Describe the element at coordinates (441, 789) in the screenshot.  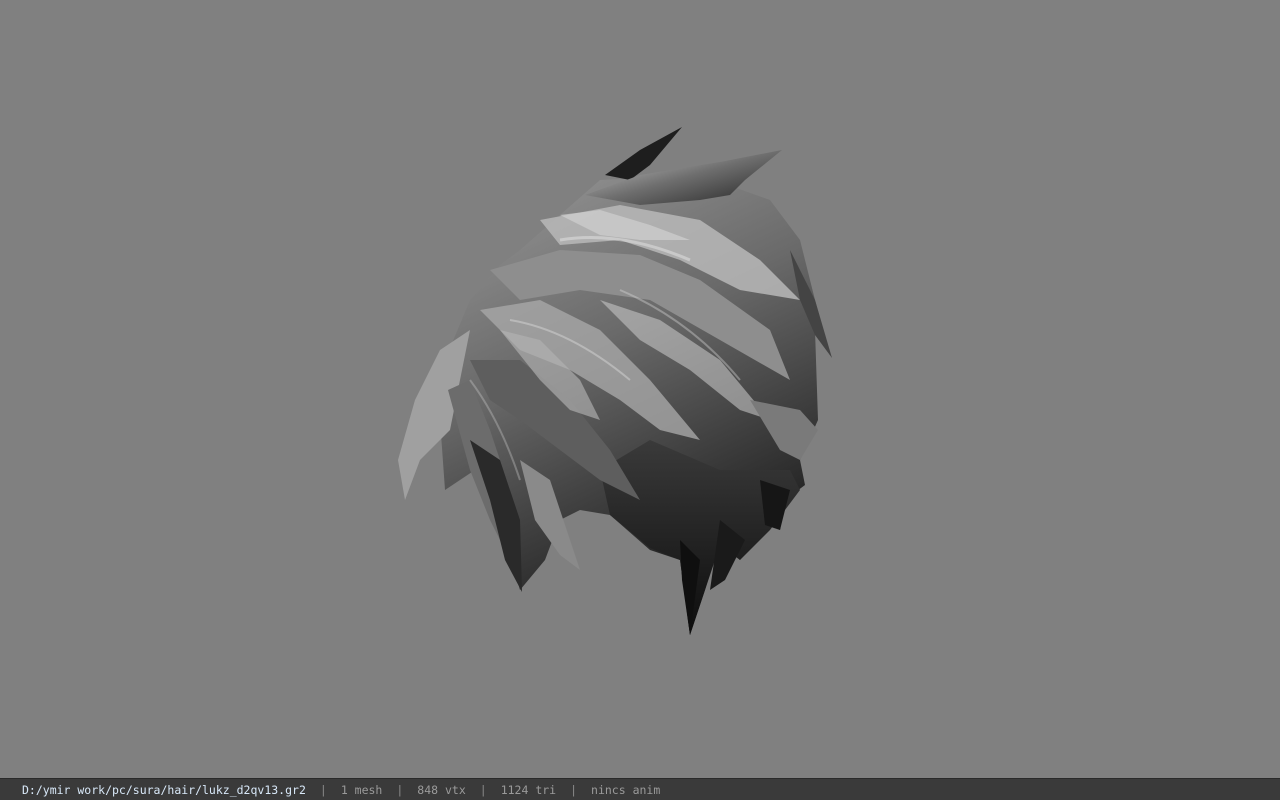
I see `status-vertex-count: 848 vtx` at that location.